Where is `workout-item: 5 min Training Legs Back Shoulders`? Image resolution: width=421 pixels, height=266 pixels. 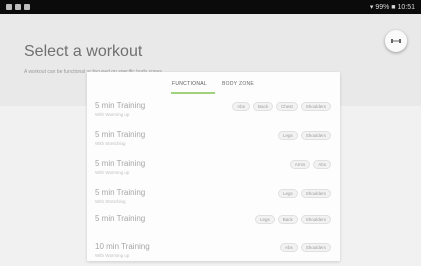 workout-item: 5 min Training Legs Back Shoulders is located at coordinates (213, 223).